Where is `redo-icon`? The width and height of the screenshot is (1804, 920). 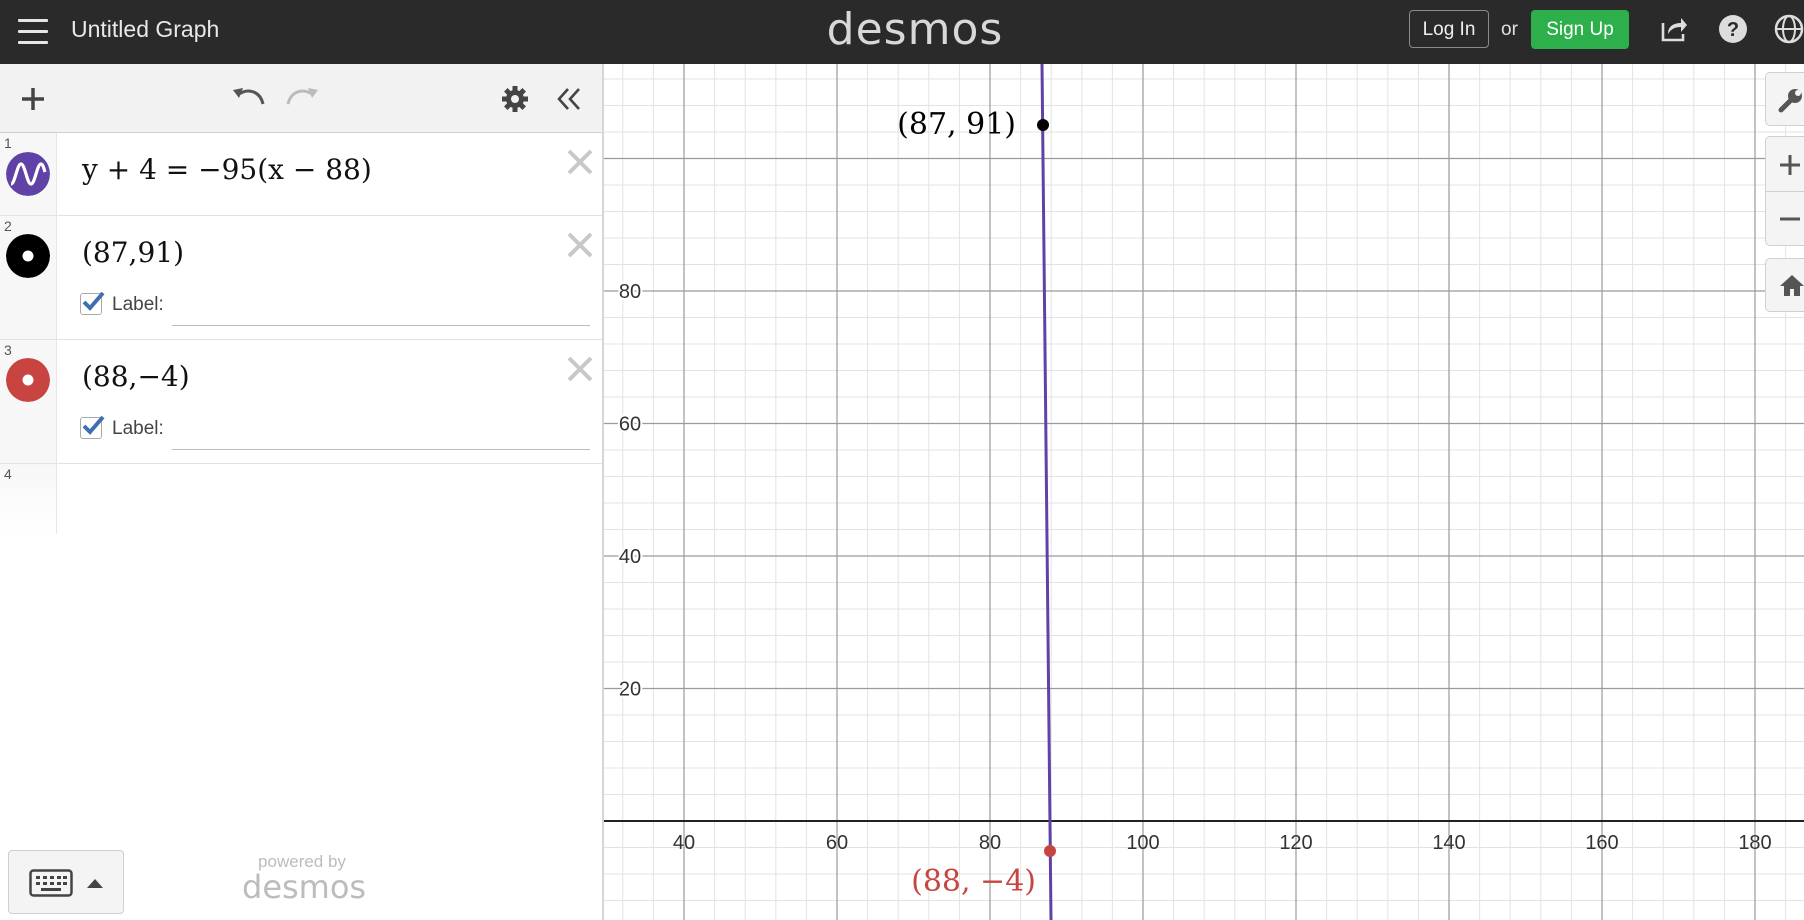 redo-icon is located at coordinates (303, 98).